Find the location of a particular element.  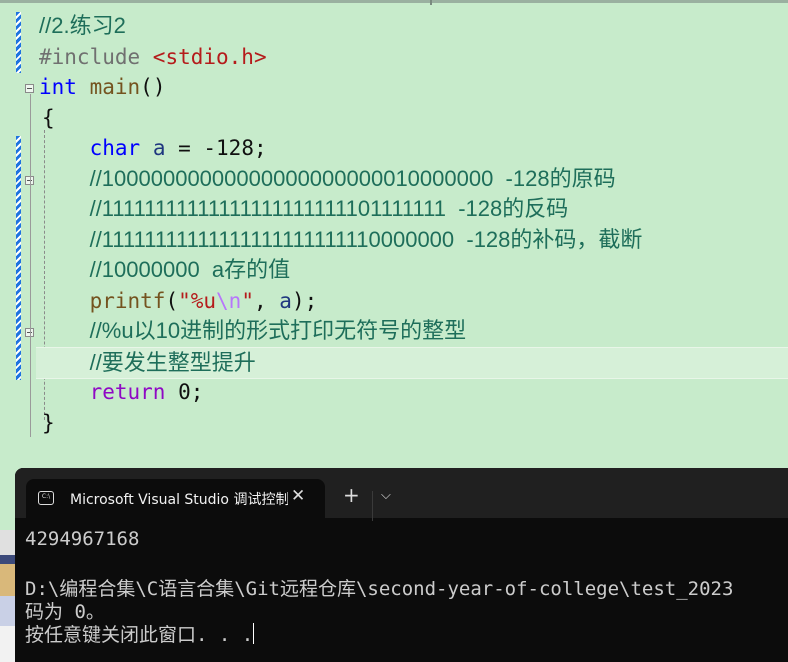

code-token-comment: //2.练习2 is located at coordinates (82, 25).